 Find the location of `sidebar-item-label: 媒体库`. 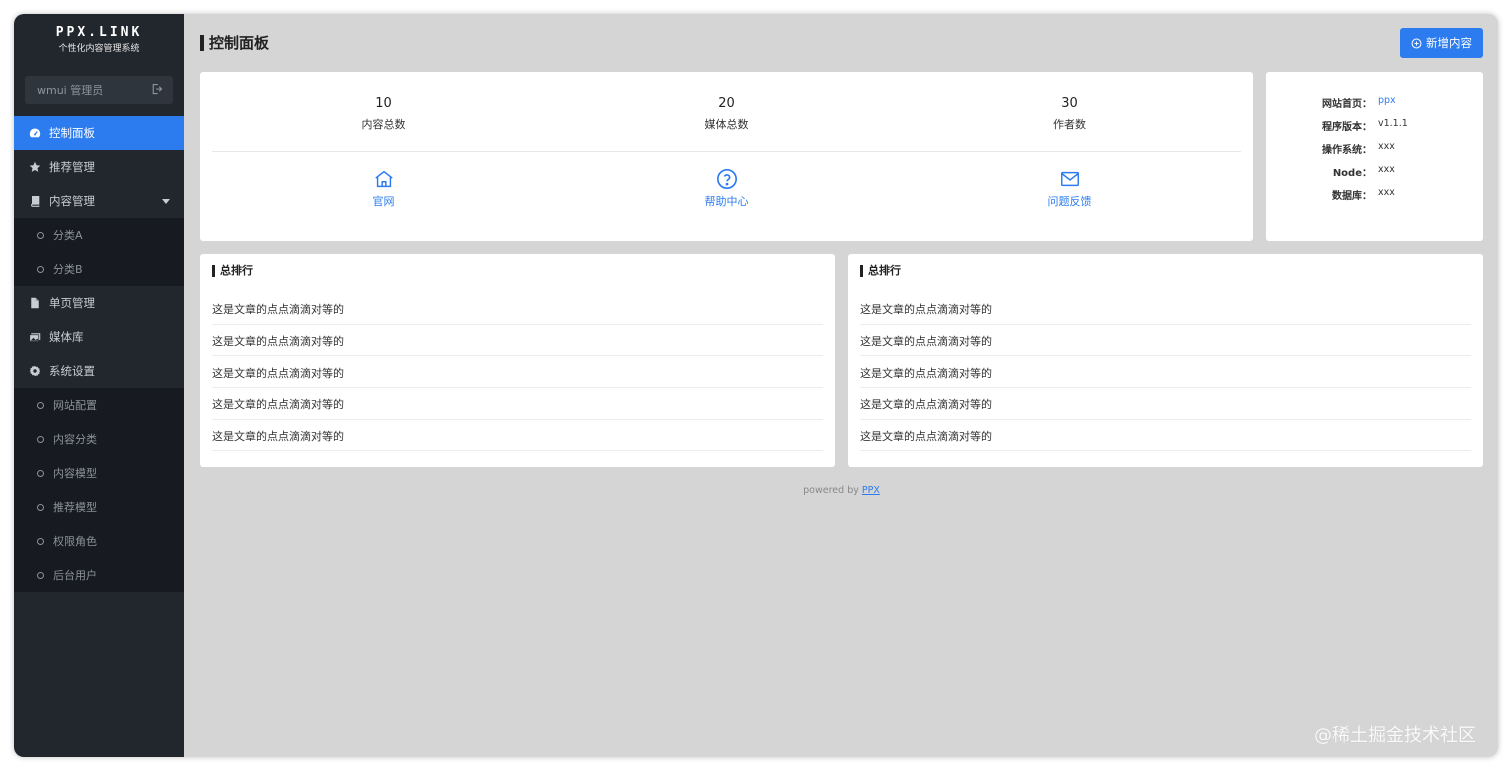

sidebar-item-label: 媒体库 is located at coordinates (66, 337).